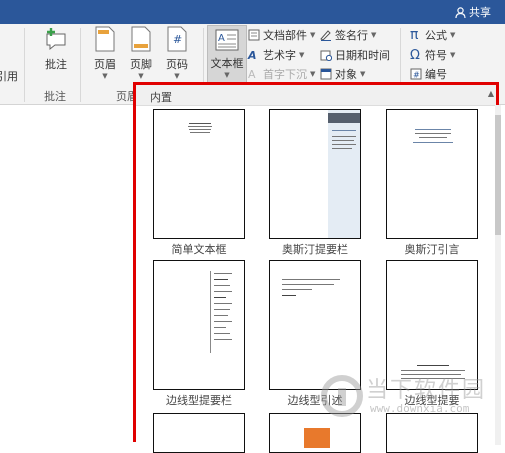 The height and width of the screenshot is (453, 505). Describe the element at coordinates (281, 74) in the screenshot. I see `dropcap-button: A 首字下沉 ▼` at that location.